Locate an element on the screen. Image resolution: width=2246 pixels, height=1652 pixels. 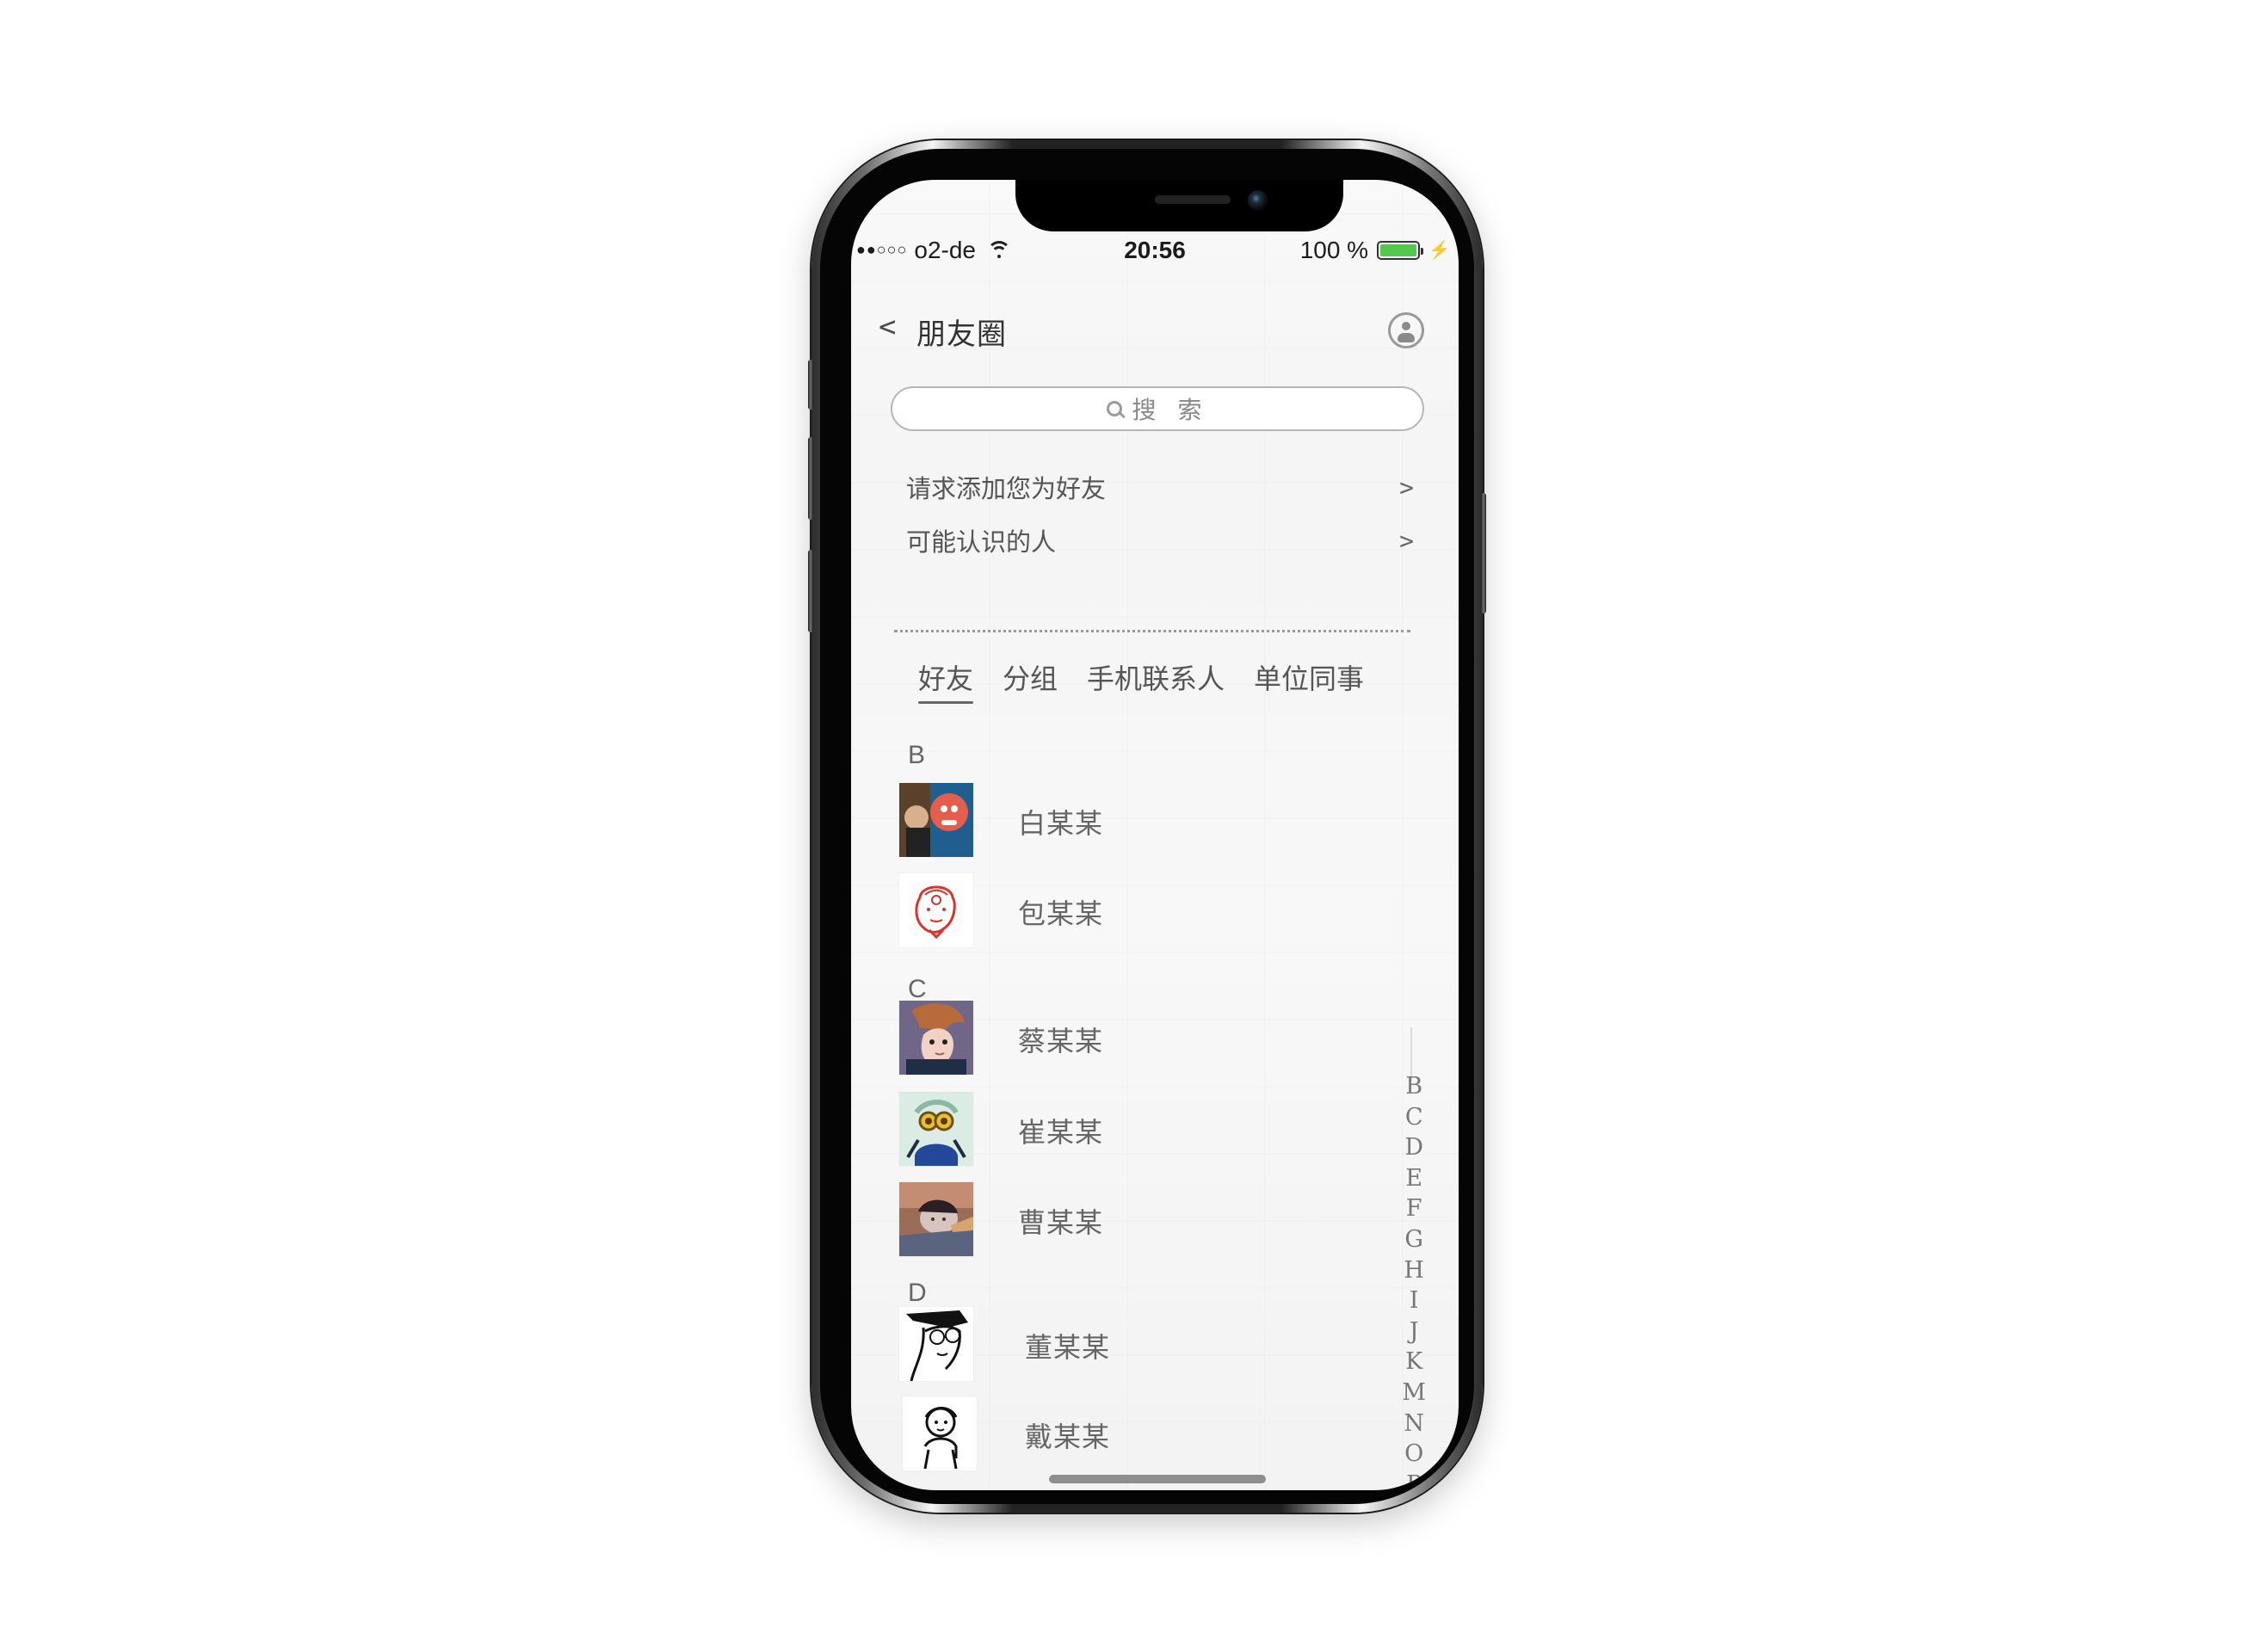
tab-coworkers: 单位同事 is located at coordinates (1309, 677).